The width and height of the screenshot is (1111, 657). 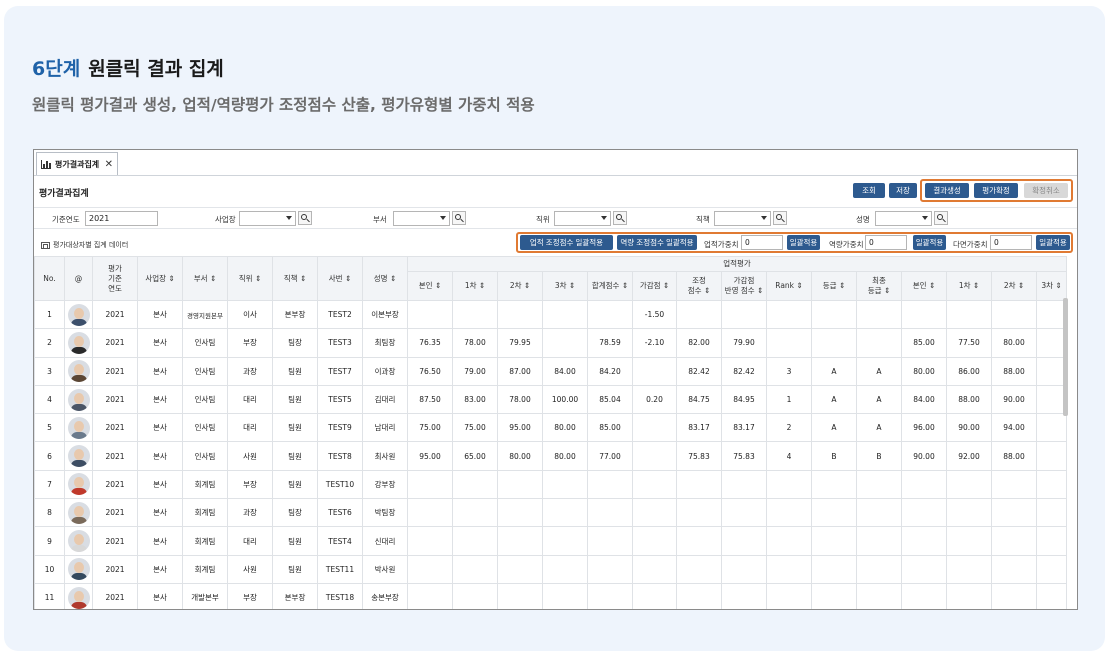 What do you see at coordinates (550, 513) in the screenshot?
I see `table-row: 8 2021 본사 회계팀 과장 팀장 TEST6 박팀장` at bounding box center [550, 513].